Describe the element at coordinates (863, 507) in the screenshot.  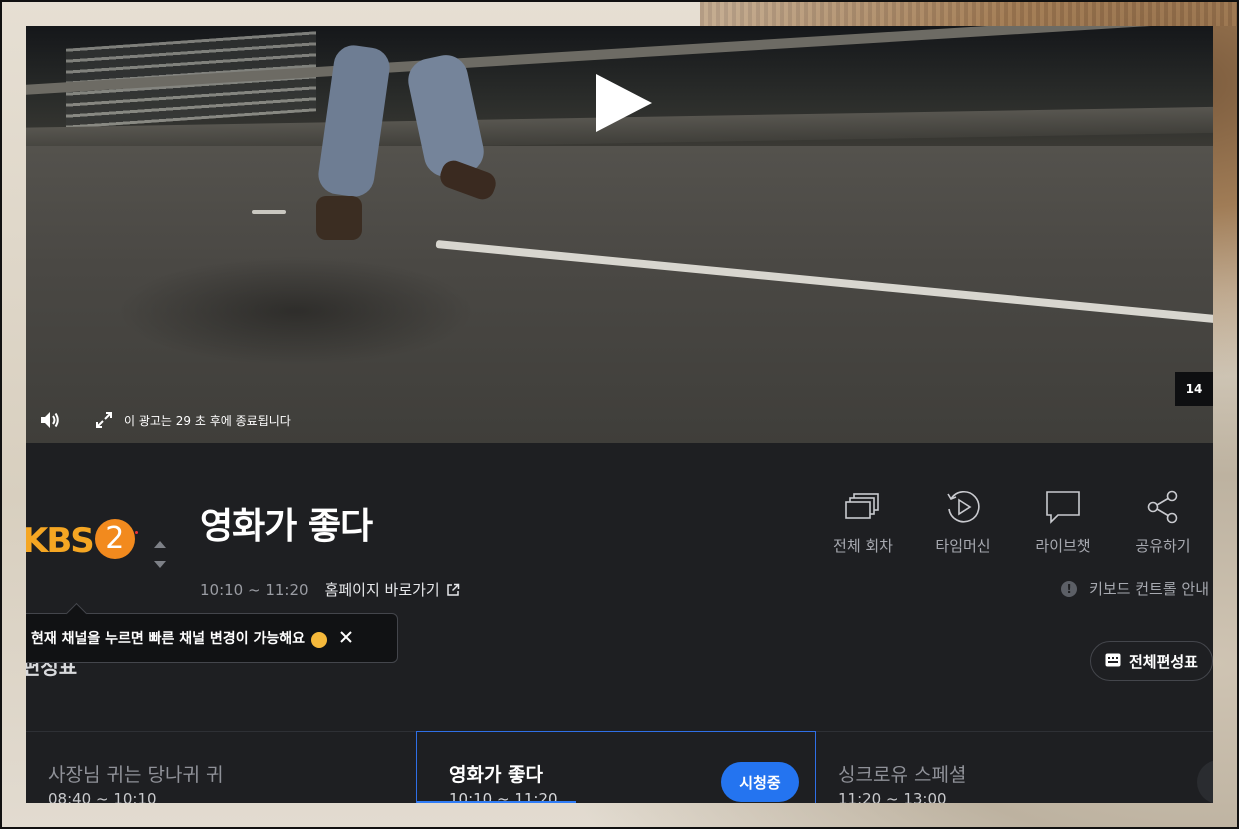
I see `episodes-icon` at that location.